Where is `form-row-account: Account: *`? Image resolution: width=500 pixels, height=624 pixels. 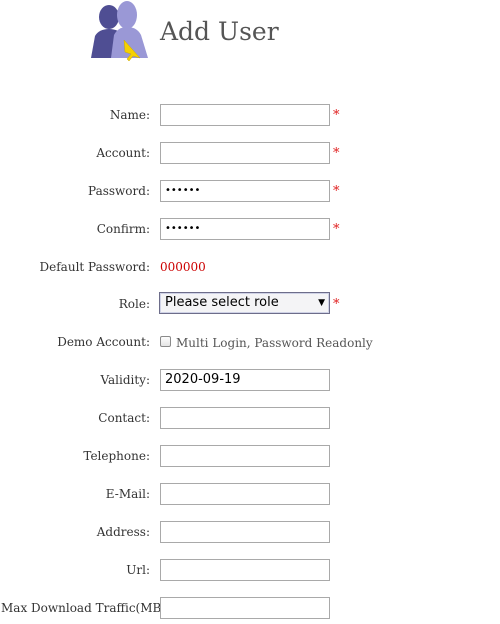 form-row-account: Account: * is located at coordinates (250, 153).